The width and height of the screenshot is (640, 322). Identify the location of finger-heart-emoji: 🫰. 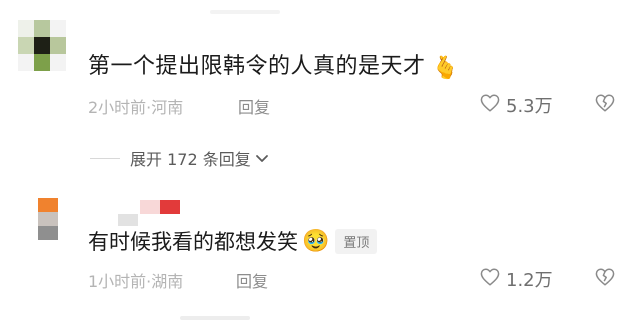
(445, 68).